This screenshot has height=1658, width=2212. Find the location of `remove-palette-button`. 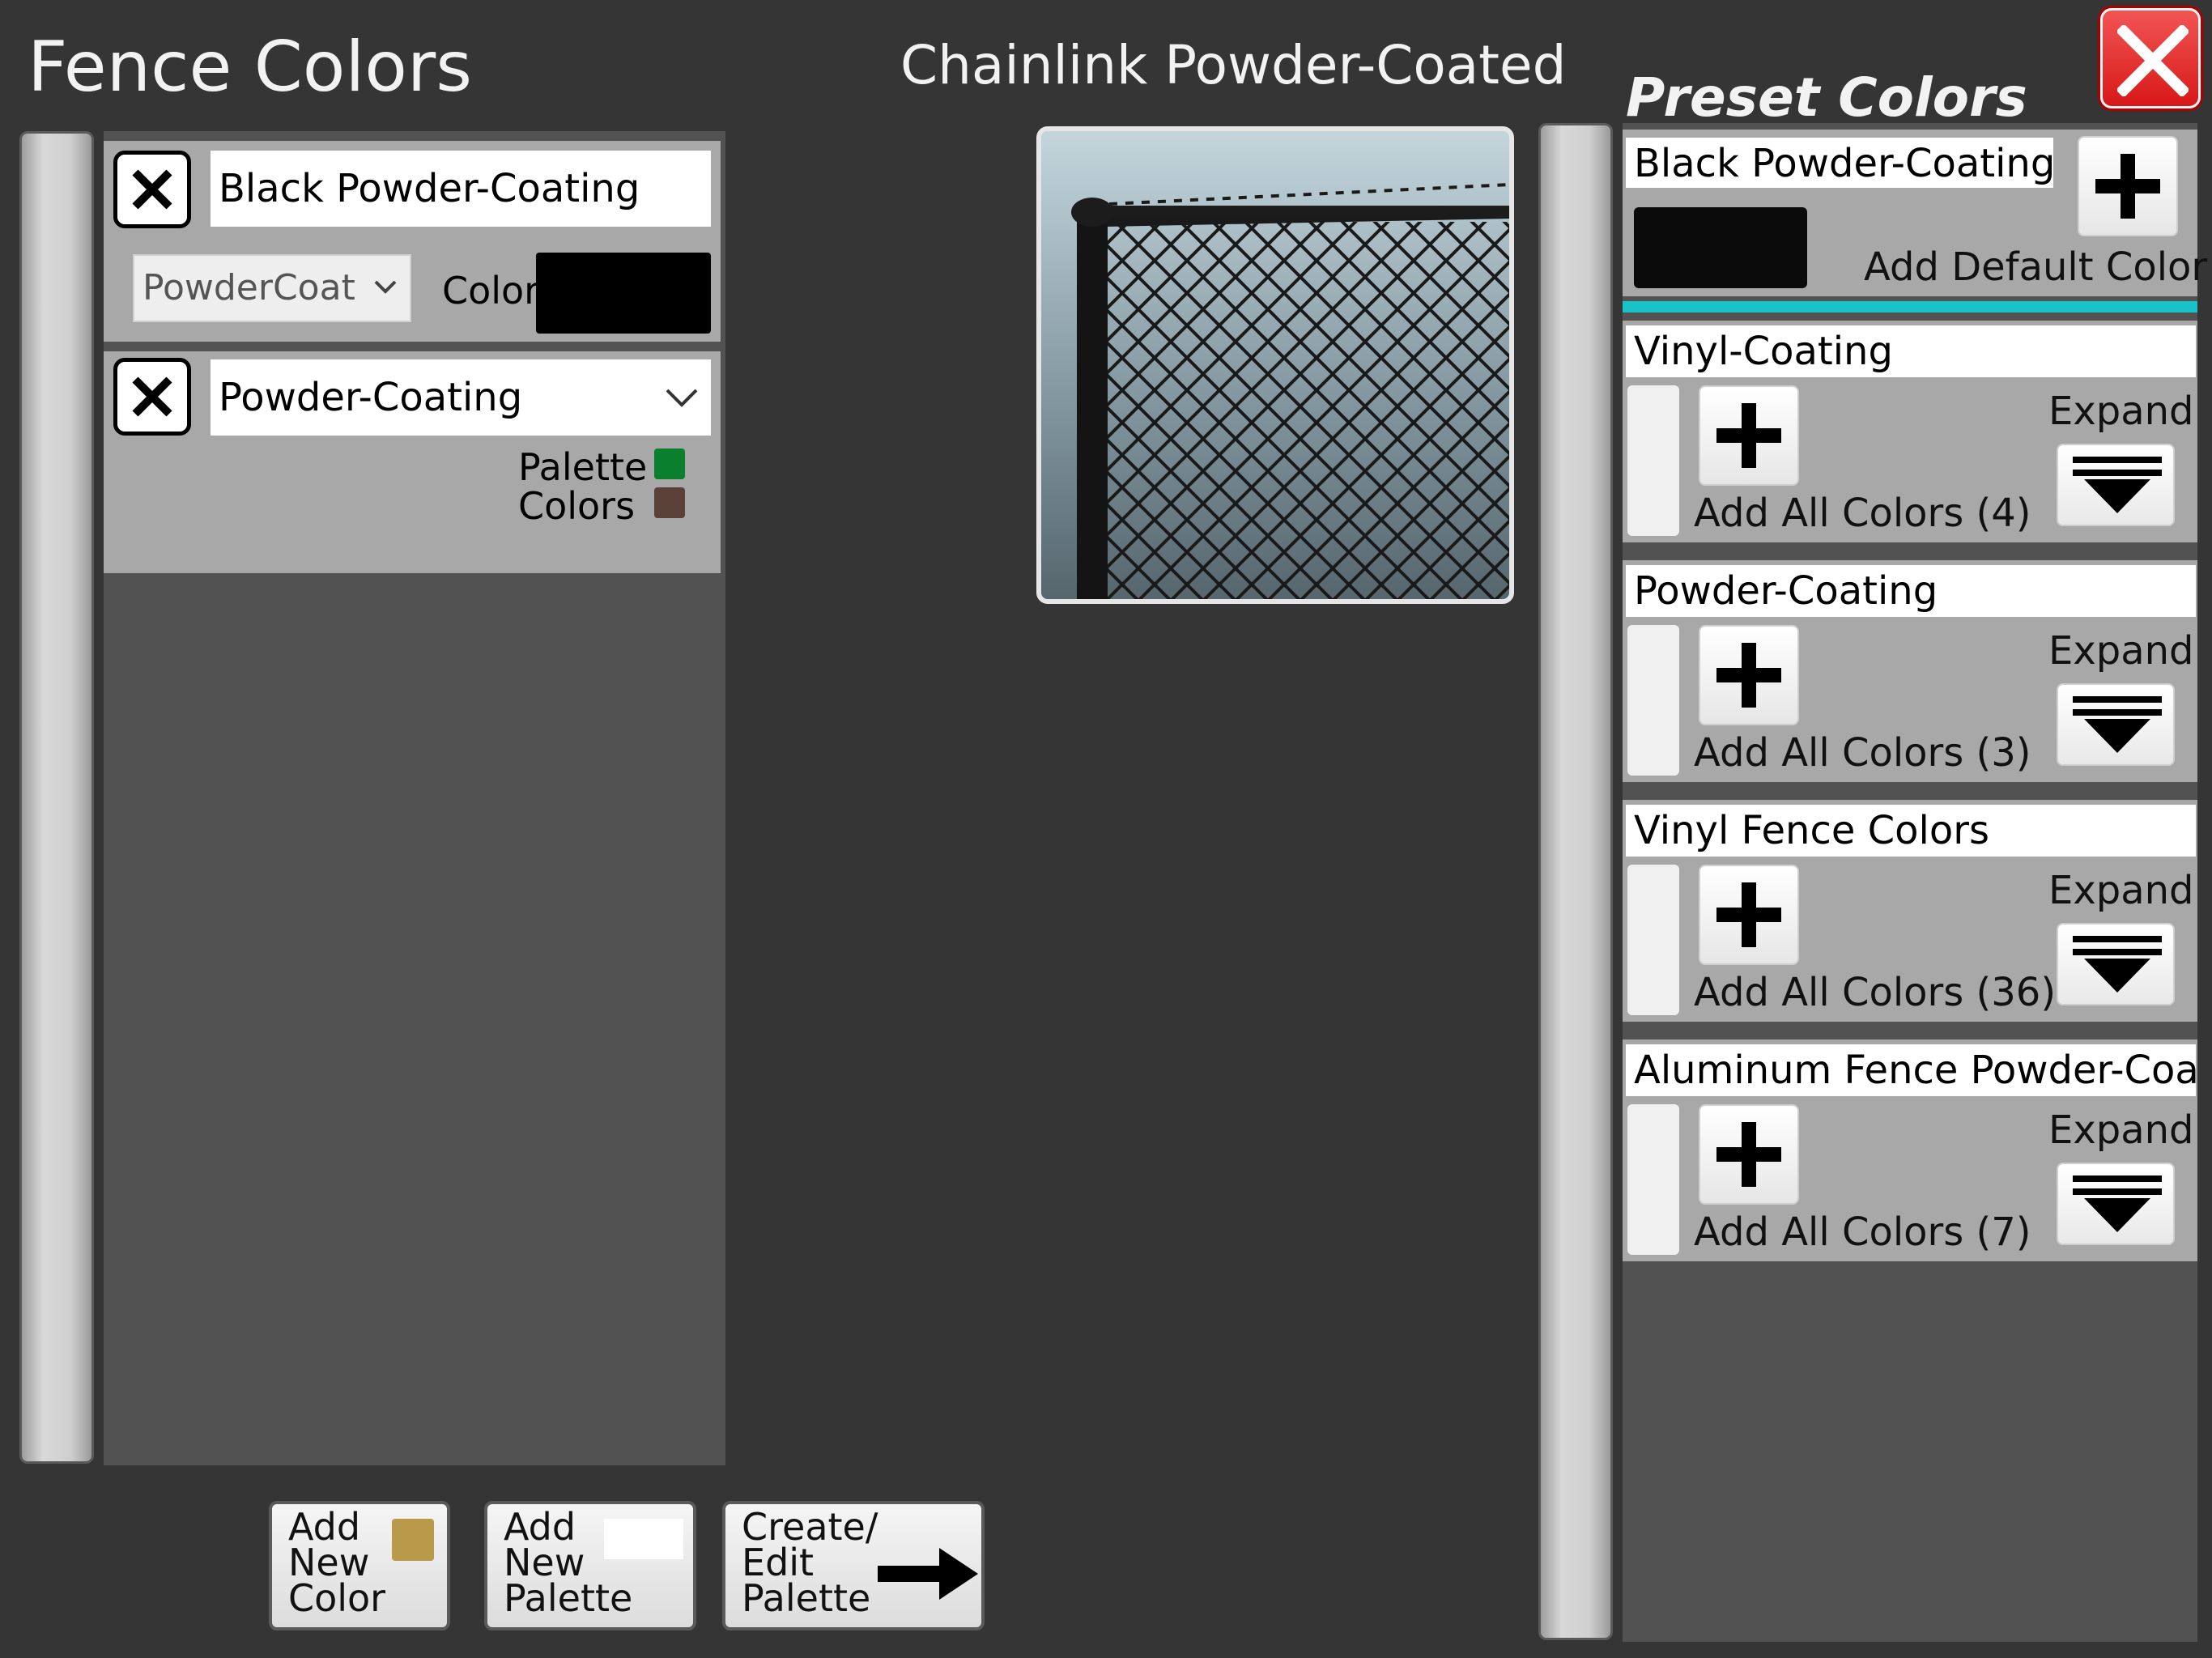

remove-palette-button is located at coordinates (152, 397).